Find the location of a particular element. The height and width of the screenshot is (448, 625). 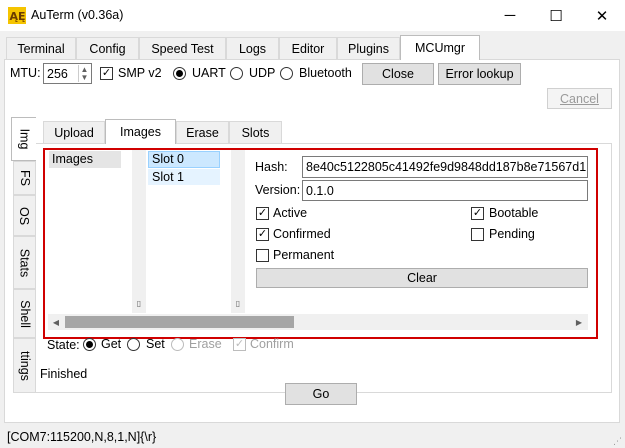

title-bar: ĄĘ AuTerm (v0.36a) ─ ☐ ✕ is located at coordinates (312, 15).